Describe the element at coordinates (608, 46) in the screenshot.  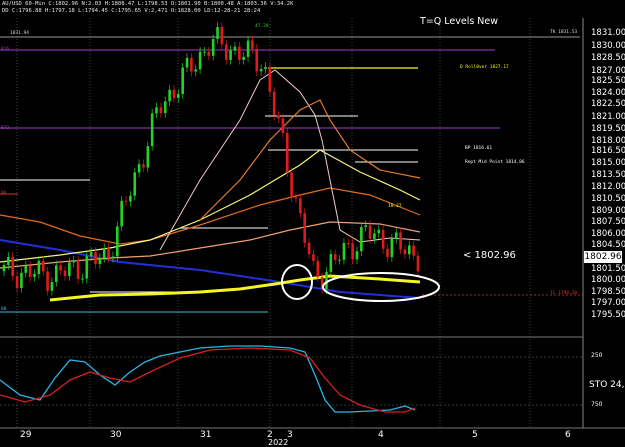
I see `price-tick: 1830.00` at that location.